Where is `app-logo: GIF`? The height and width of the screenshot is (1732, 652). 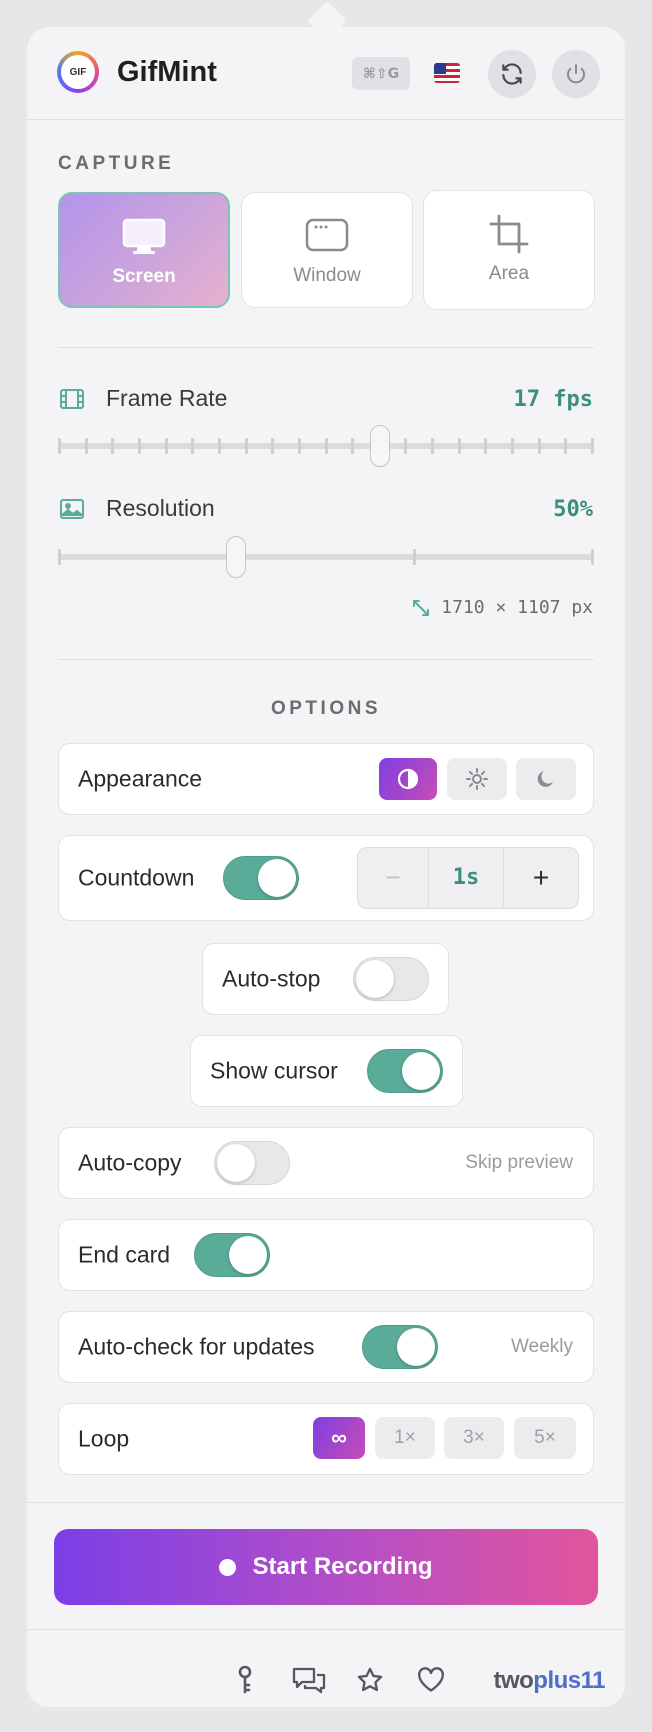 app-logo: GIF is located at coordinates (78, 72).